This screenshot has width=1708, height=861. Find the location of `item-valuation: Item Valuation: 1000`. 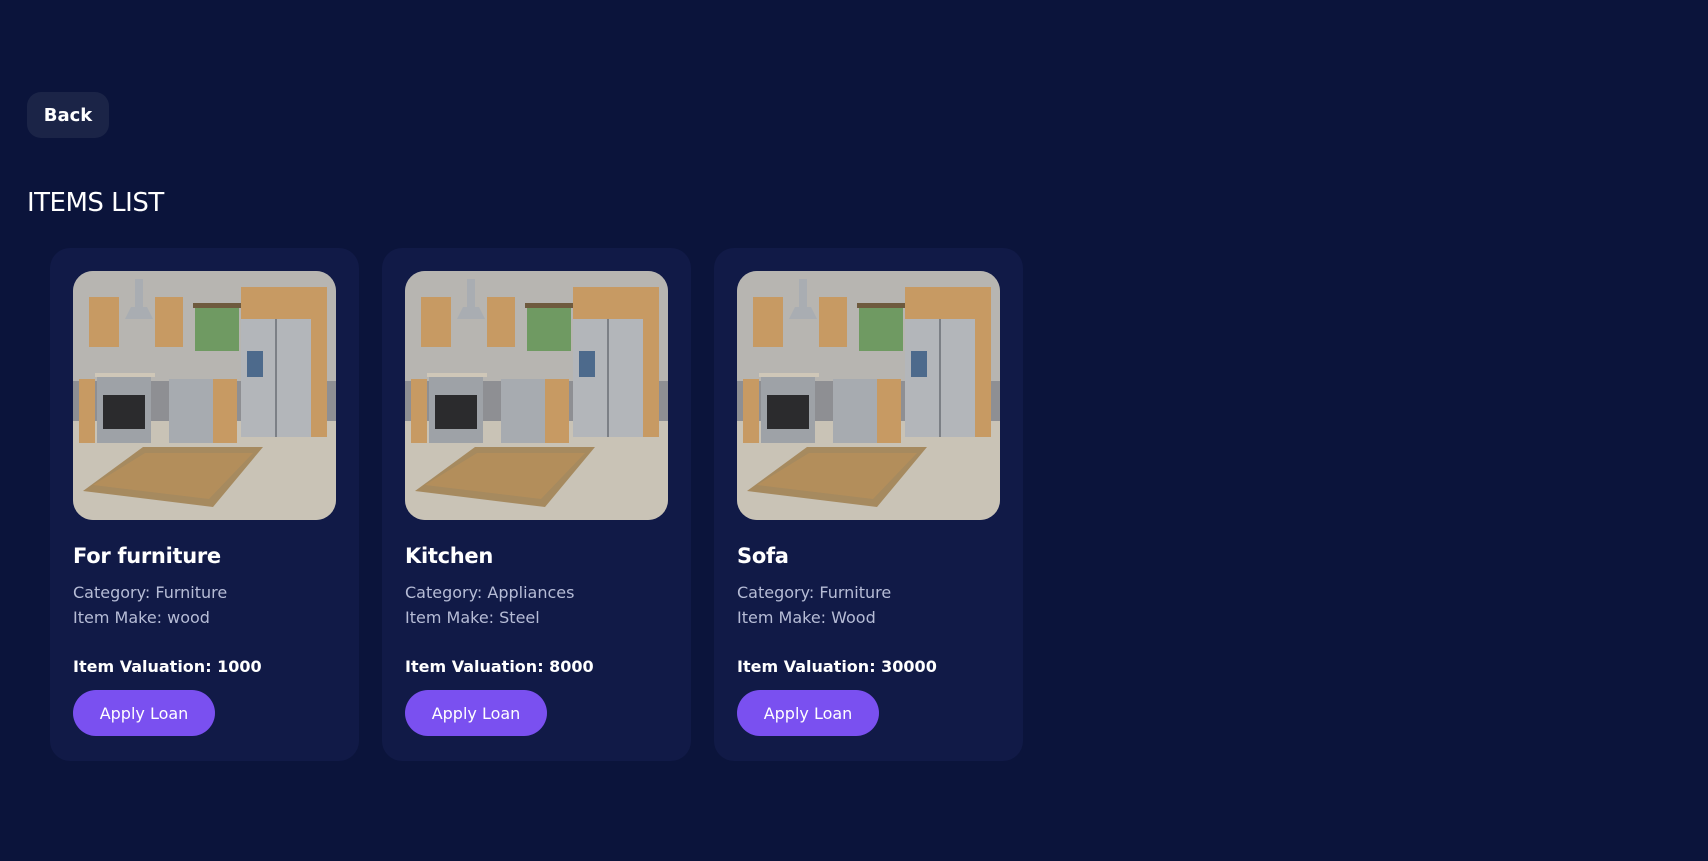

item-valuation: Item Valuation: 1000 is located at coordinates (167, 666).